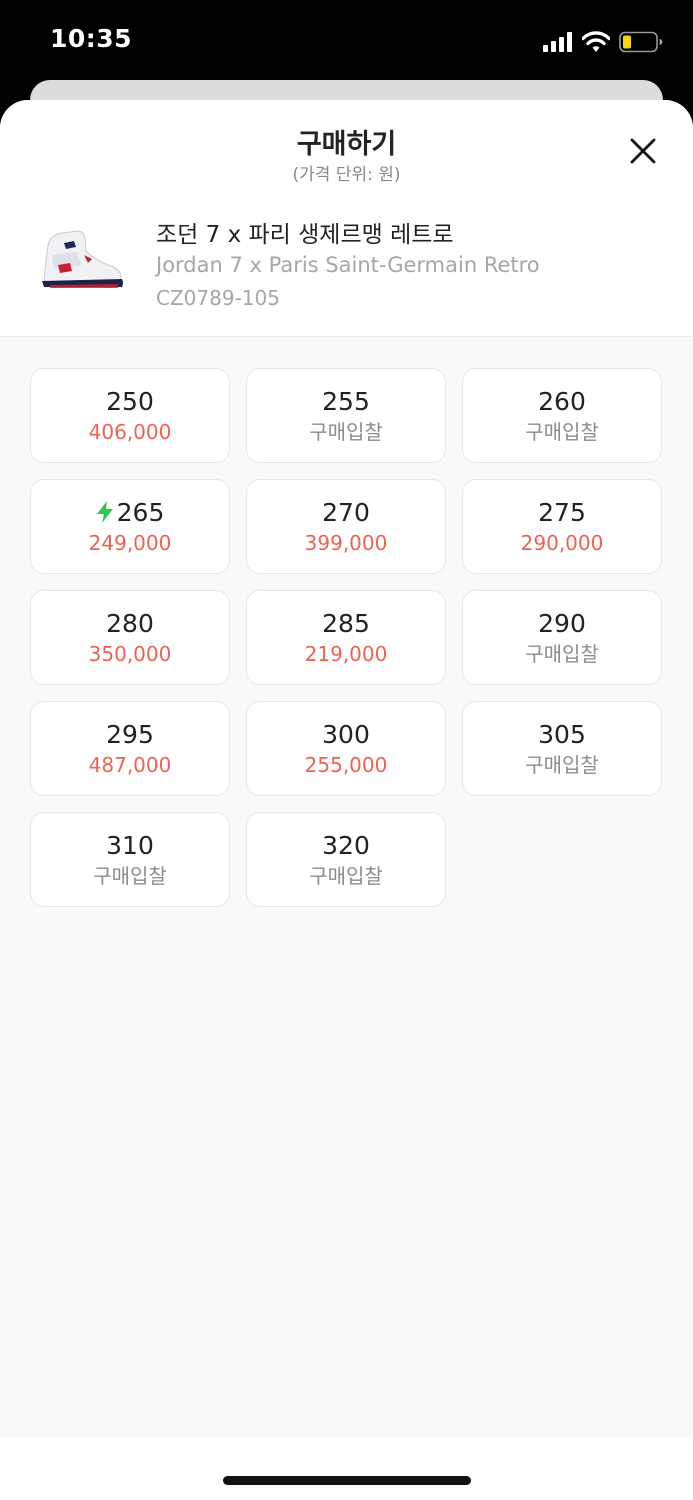  I want to click on size-value: 265, so click(140, 512).